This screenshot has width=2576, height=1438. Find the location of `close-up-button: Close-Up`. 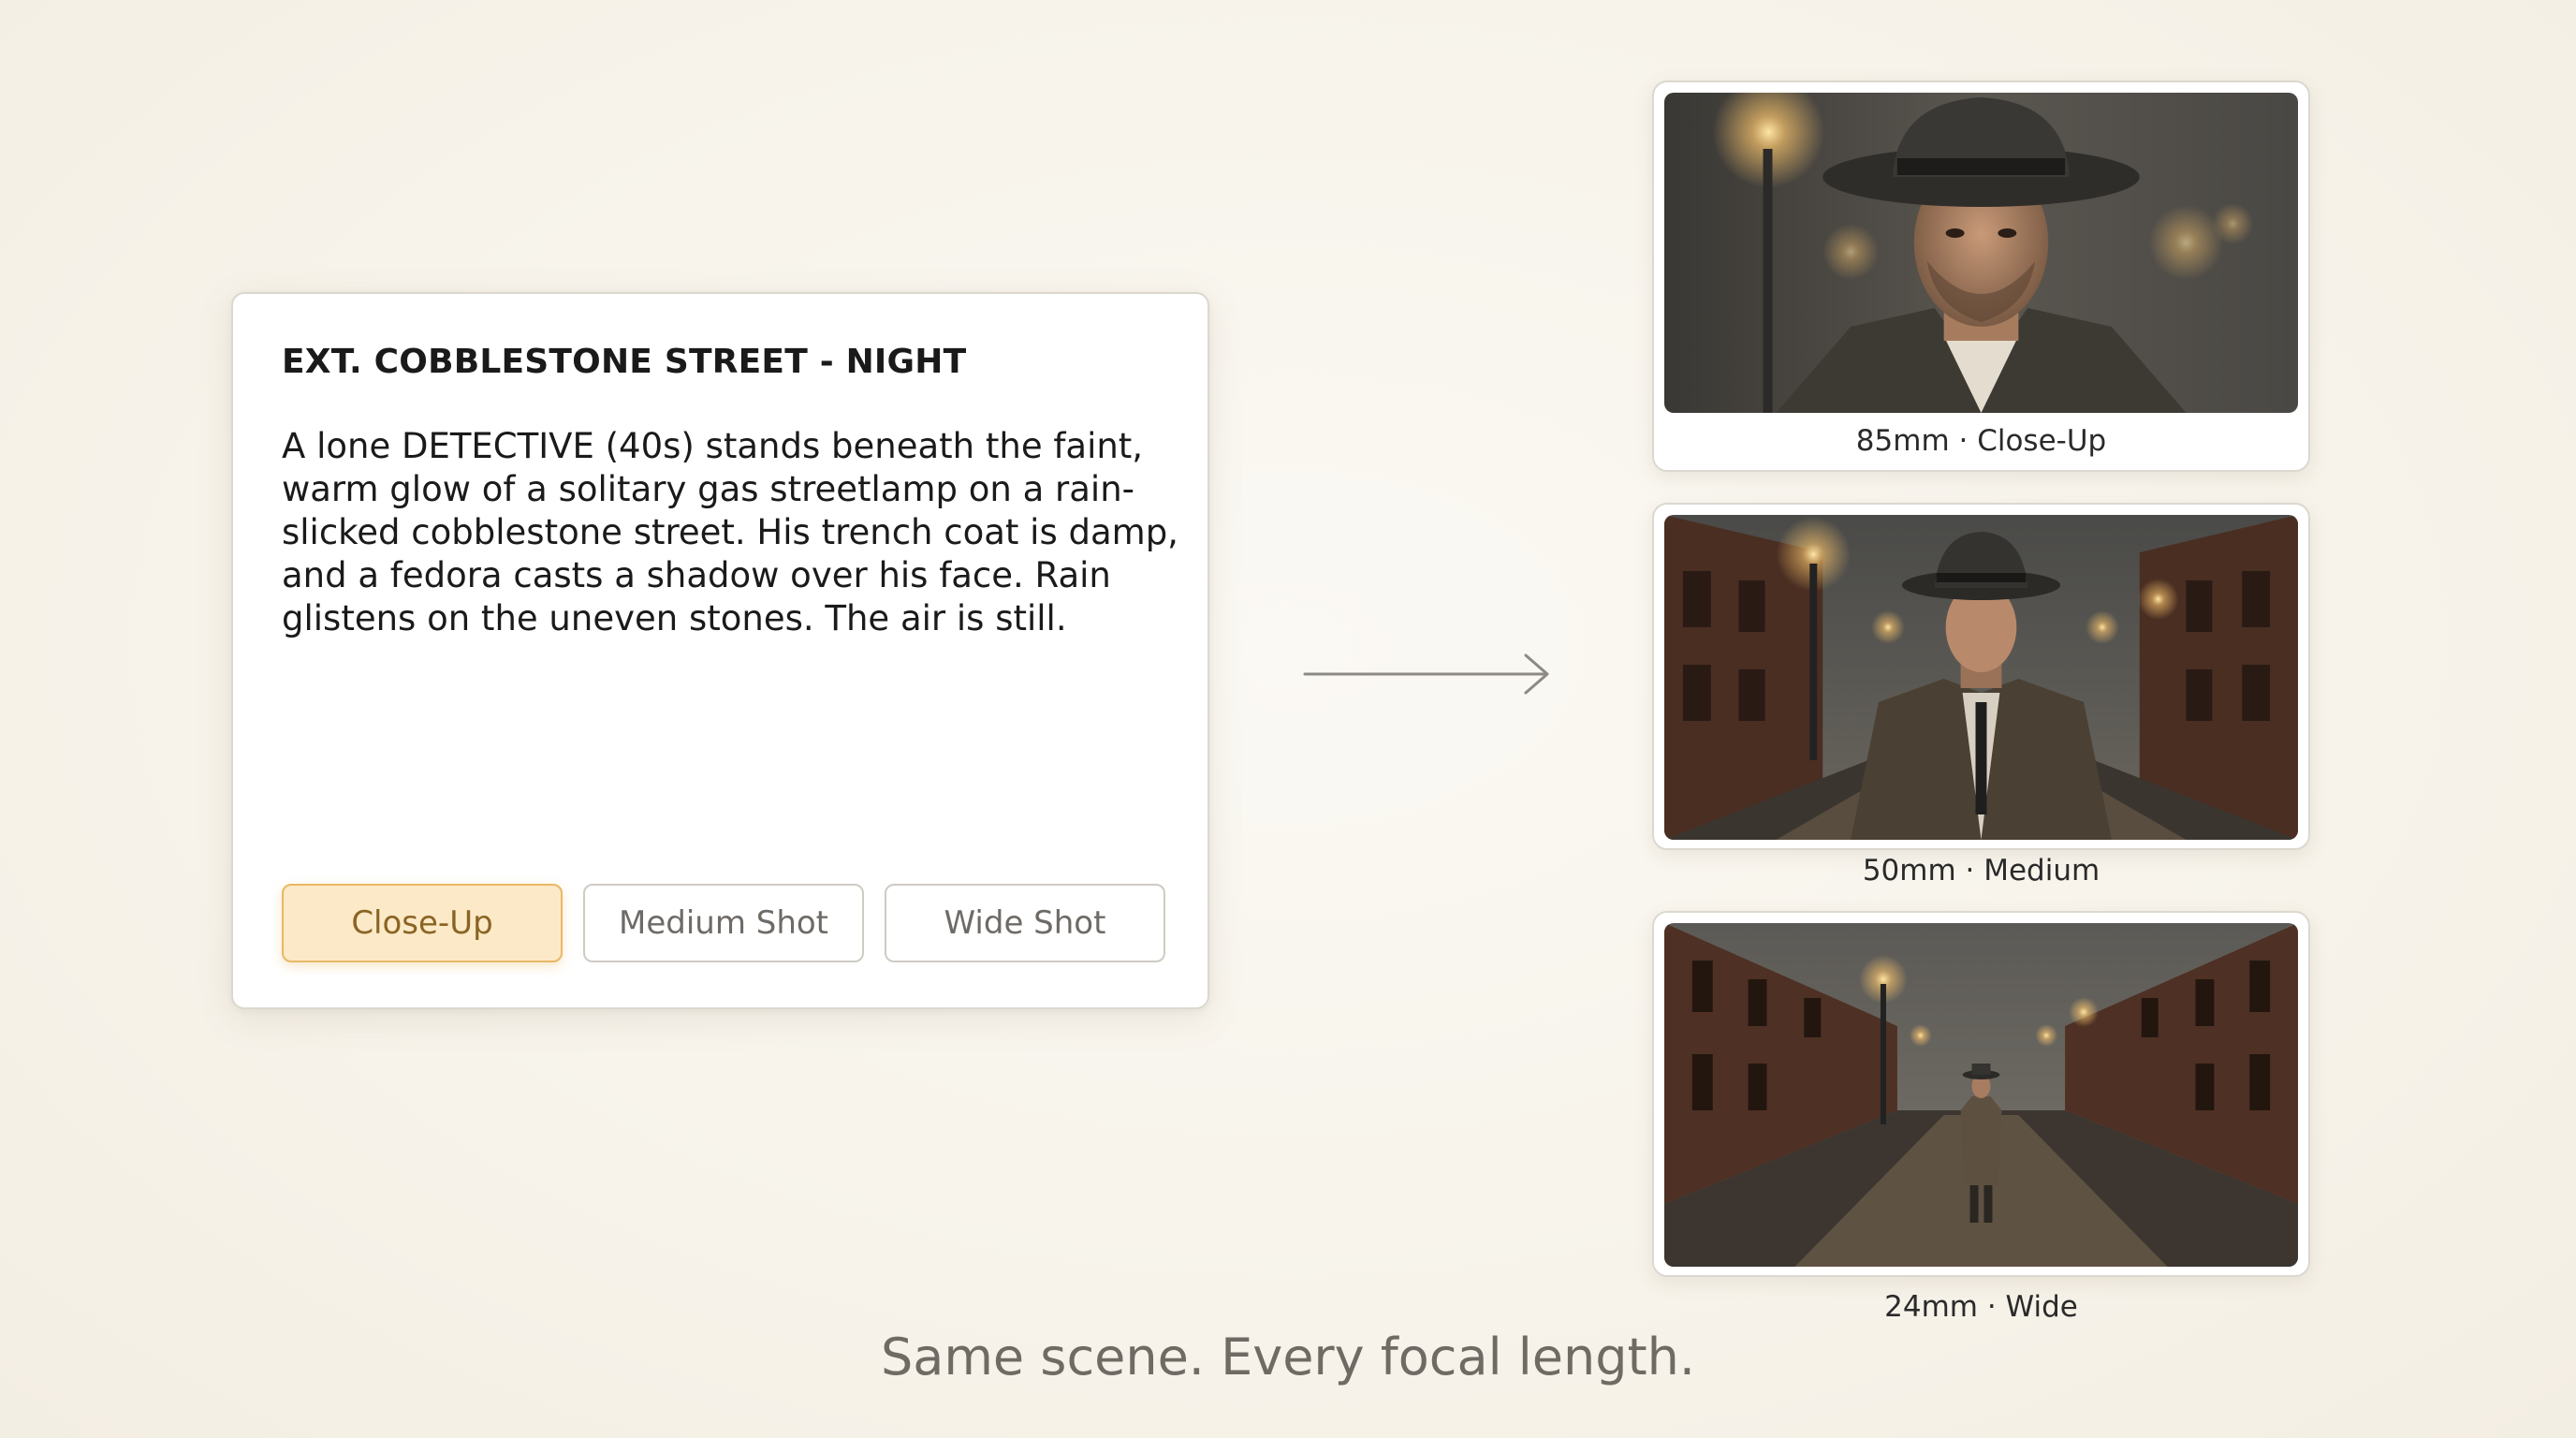

close-up-button: Close-Up is located at coordinates (422, 923).